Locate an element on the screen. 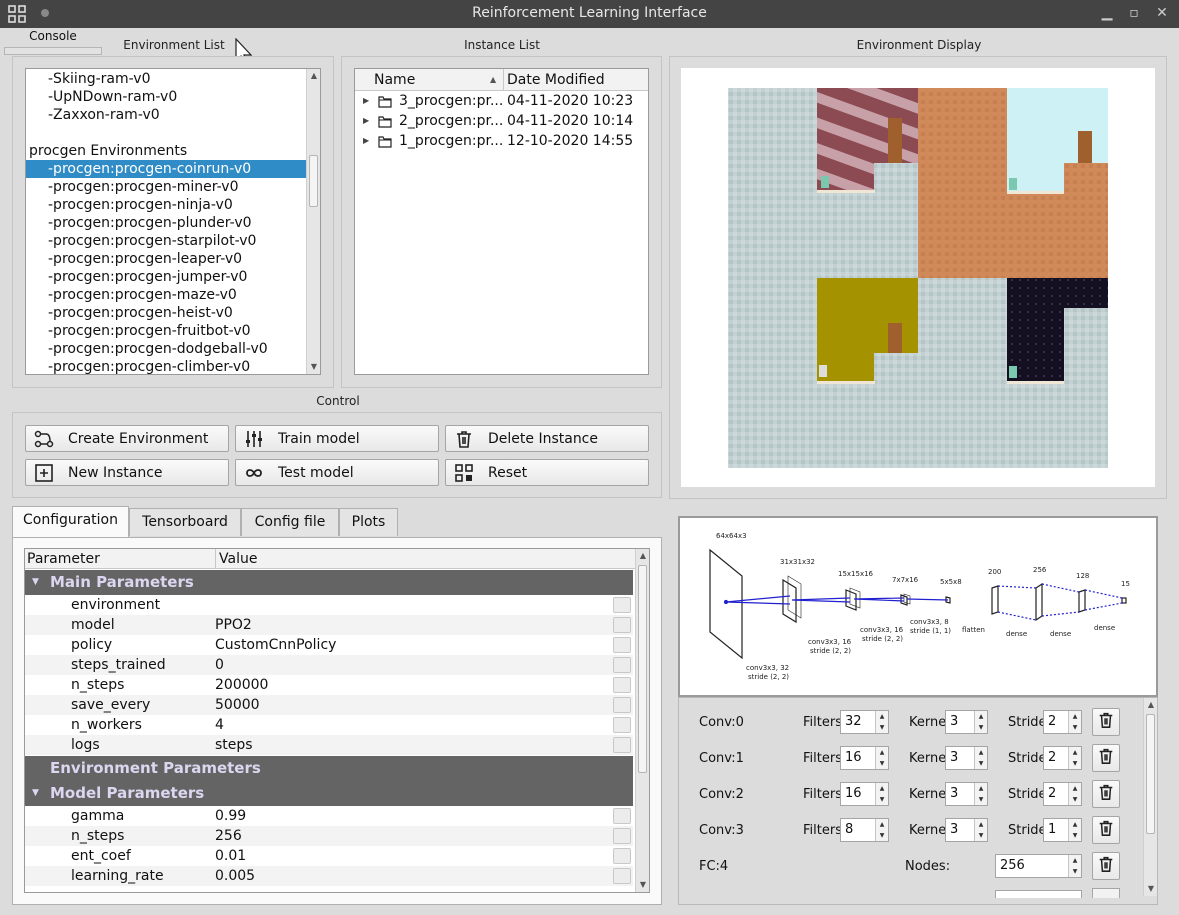 The image size is (1179, 915). parameter-value: 0.005 is located at coordinates (235, 876).